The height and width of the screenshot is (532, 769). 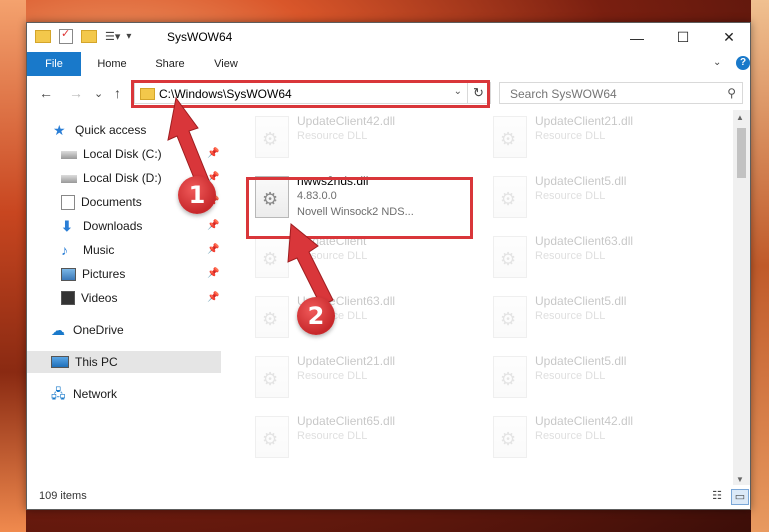 What do you see at coordinates (250, 201) in the screenshot?
I see `callout-arrows` at bounding box center [250, 201].